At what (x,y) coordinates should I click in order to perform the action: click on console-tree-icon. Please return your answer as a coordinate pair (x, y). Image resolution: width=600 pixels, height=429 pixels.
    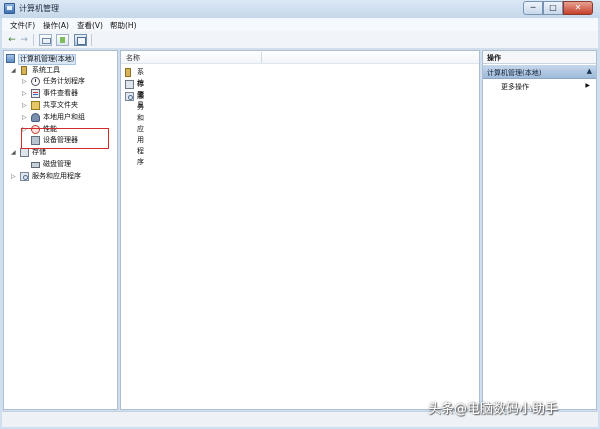
    Looking at the image, I should click on (45, 40).